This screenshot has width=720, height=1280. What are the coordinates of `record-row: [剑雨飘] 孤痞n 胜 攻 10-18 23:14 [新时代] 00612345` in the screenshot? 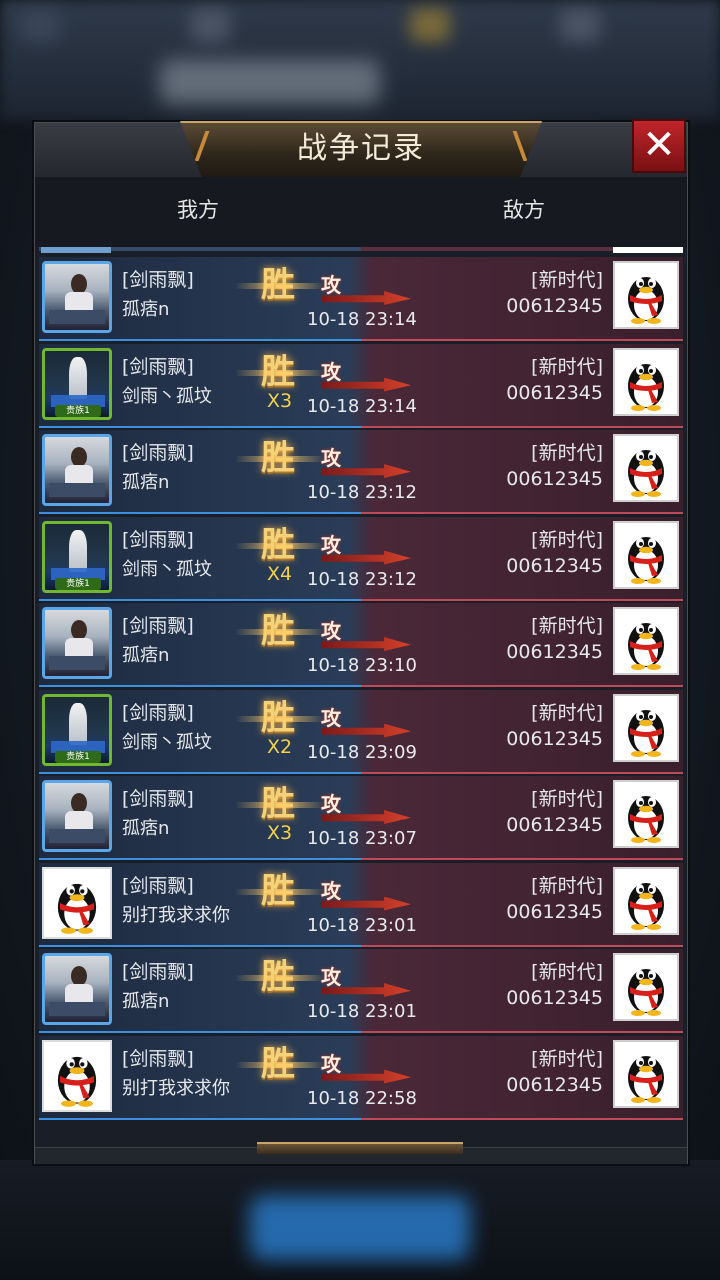 It's located at (361, 299).